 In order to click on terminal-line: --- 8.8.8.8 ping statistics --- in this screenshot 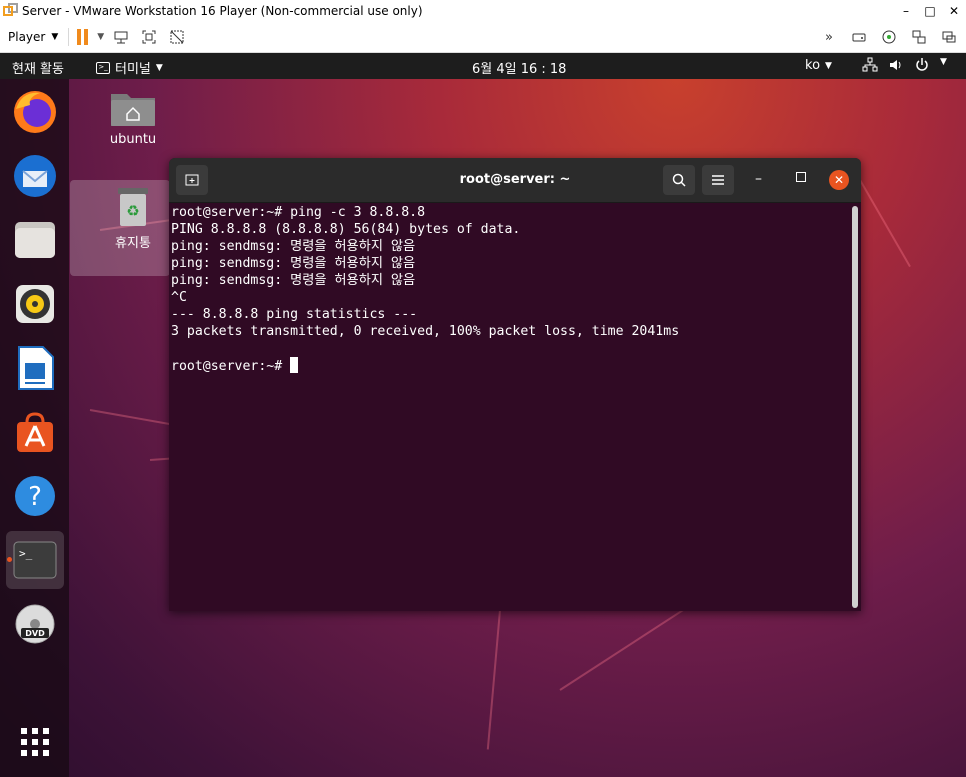, I will do `click(294, 314)`.